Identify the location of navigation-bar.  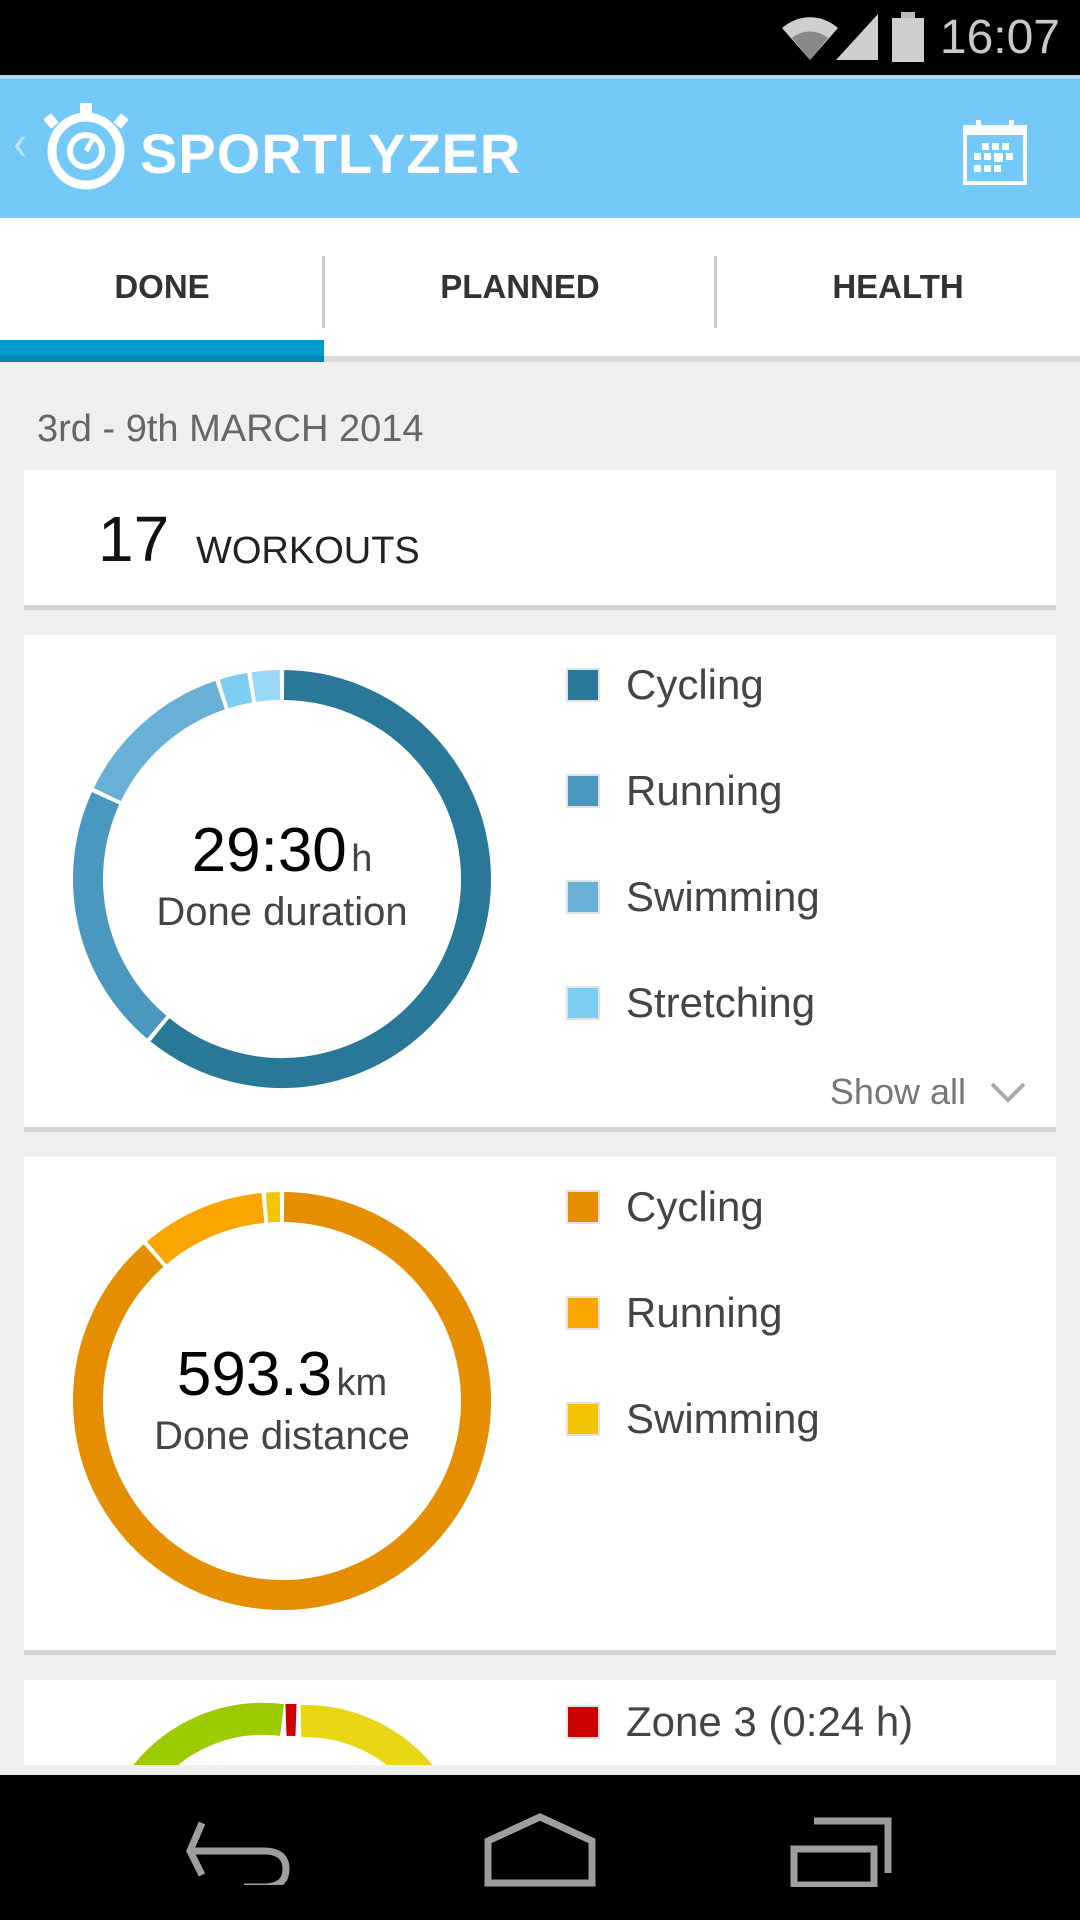
(540, 1847).